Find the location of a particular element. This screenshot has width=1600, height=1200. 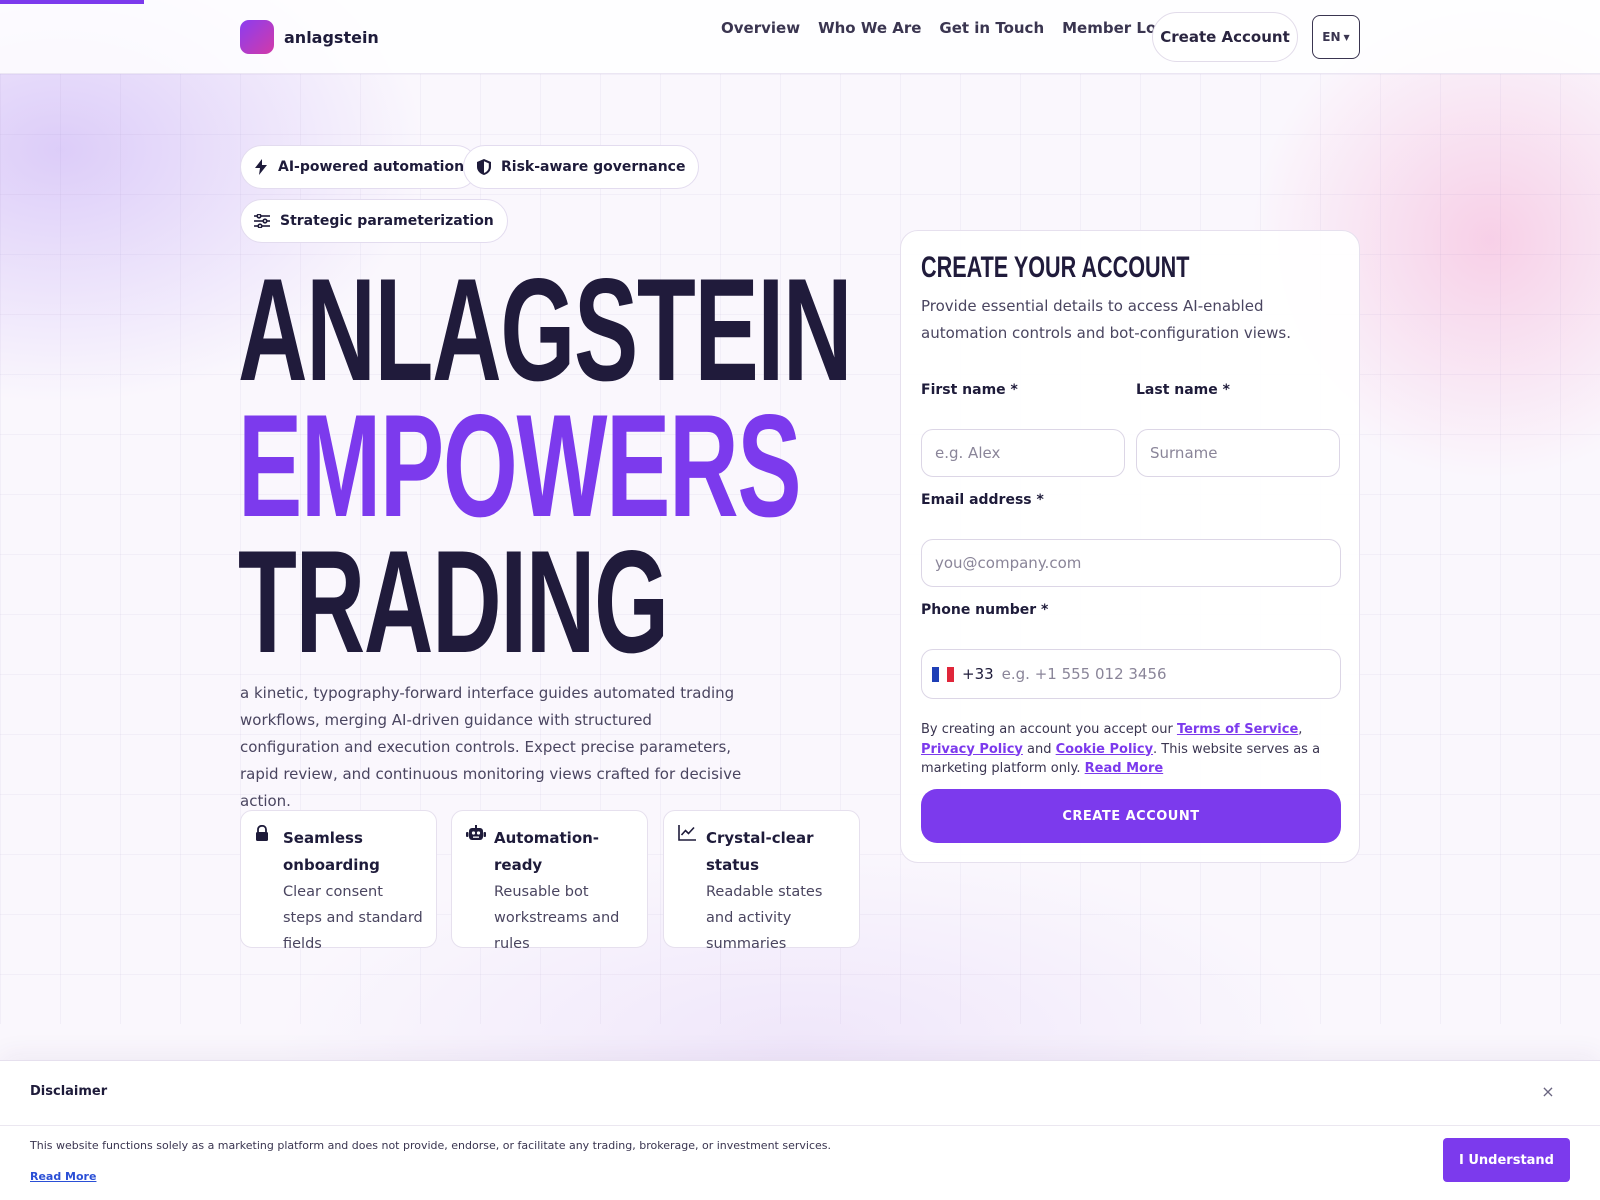

pill-label: Strategic parameterization is located at coordinates (387, 221).